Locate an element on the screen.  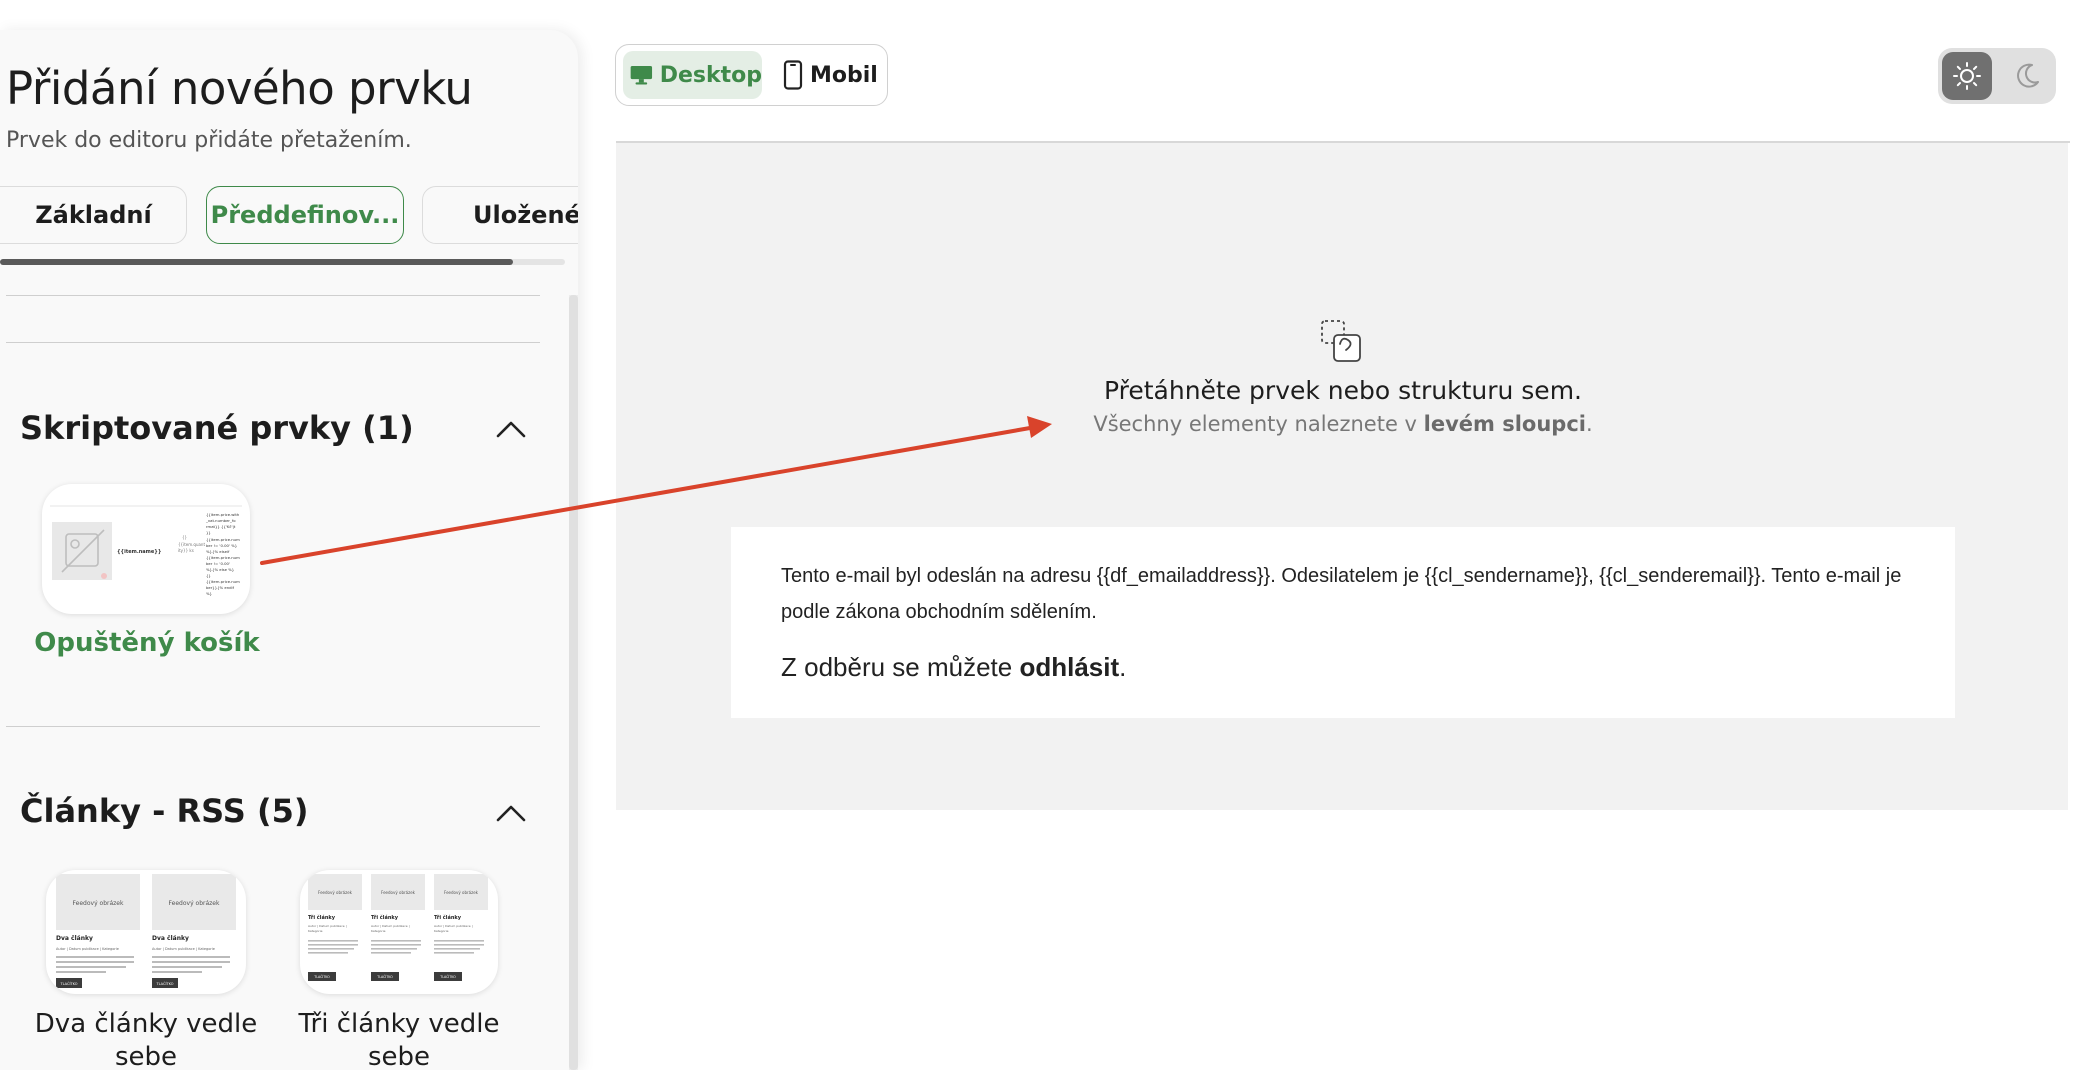
abandoned-cart-label: Opuštěný košík is located at coordinates (147, 643).